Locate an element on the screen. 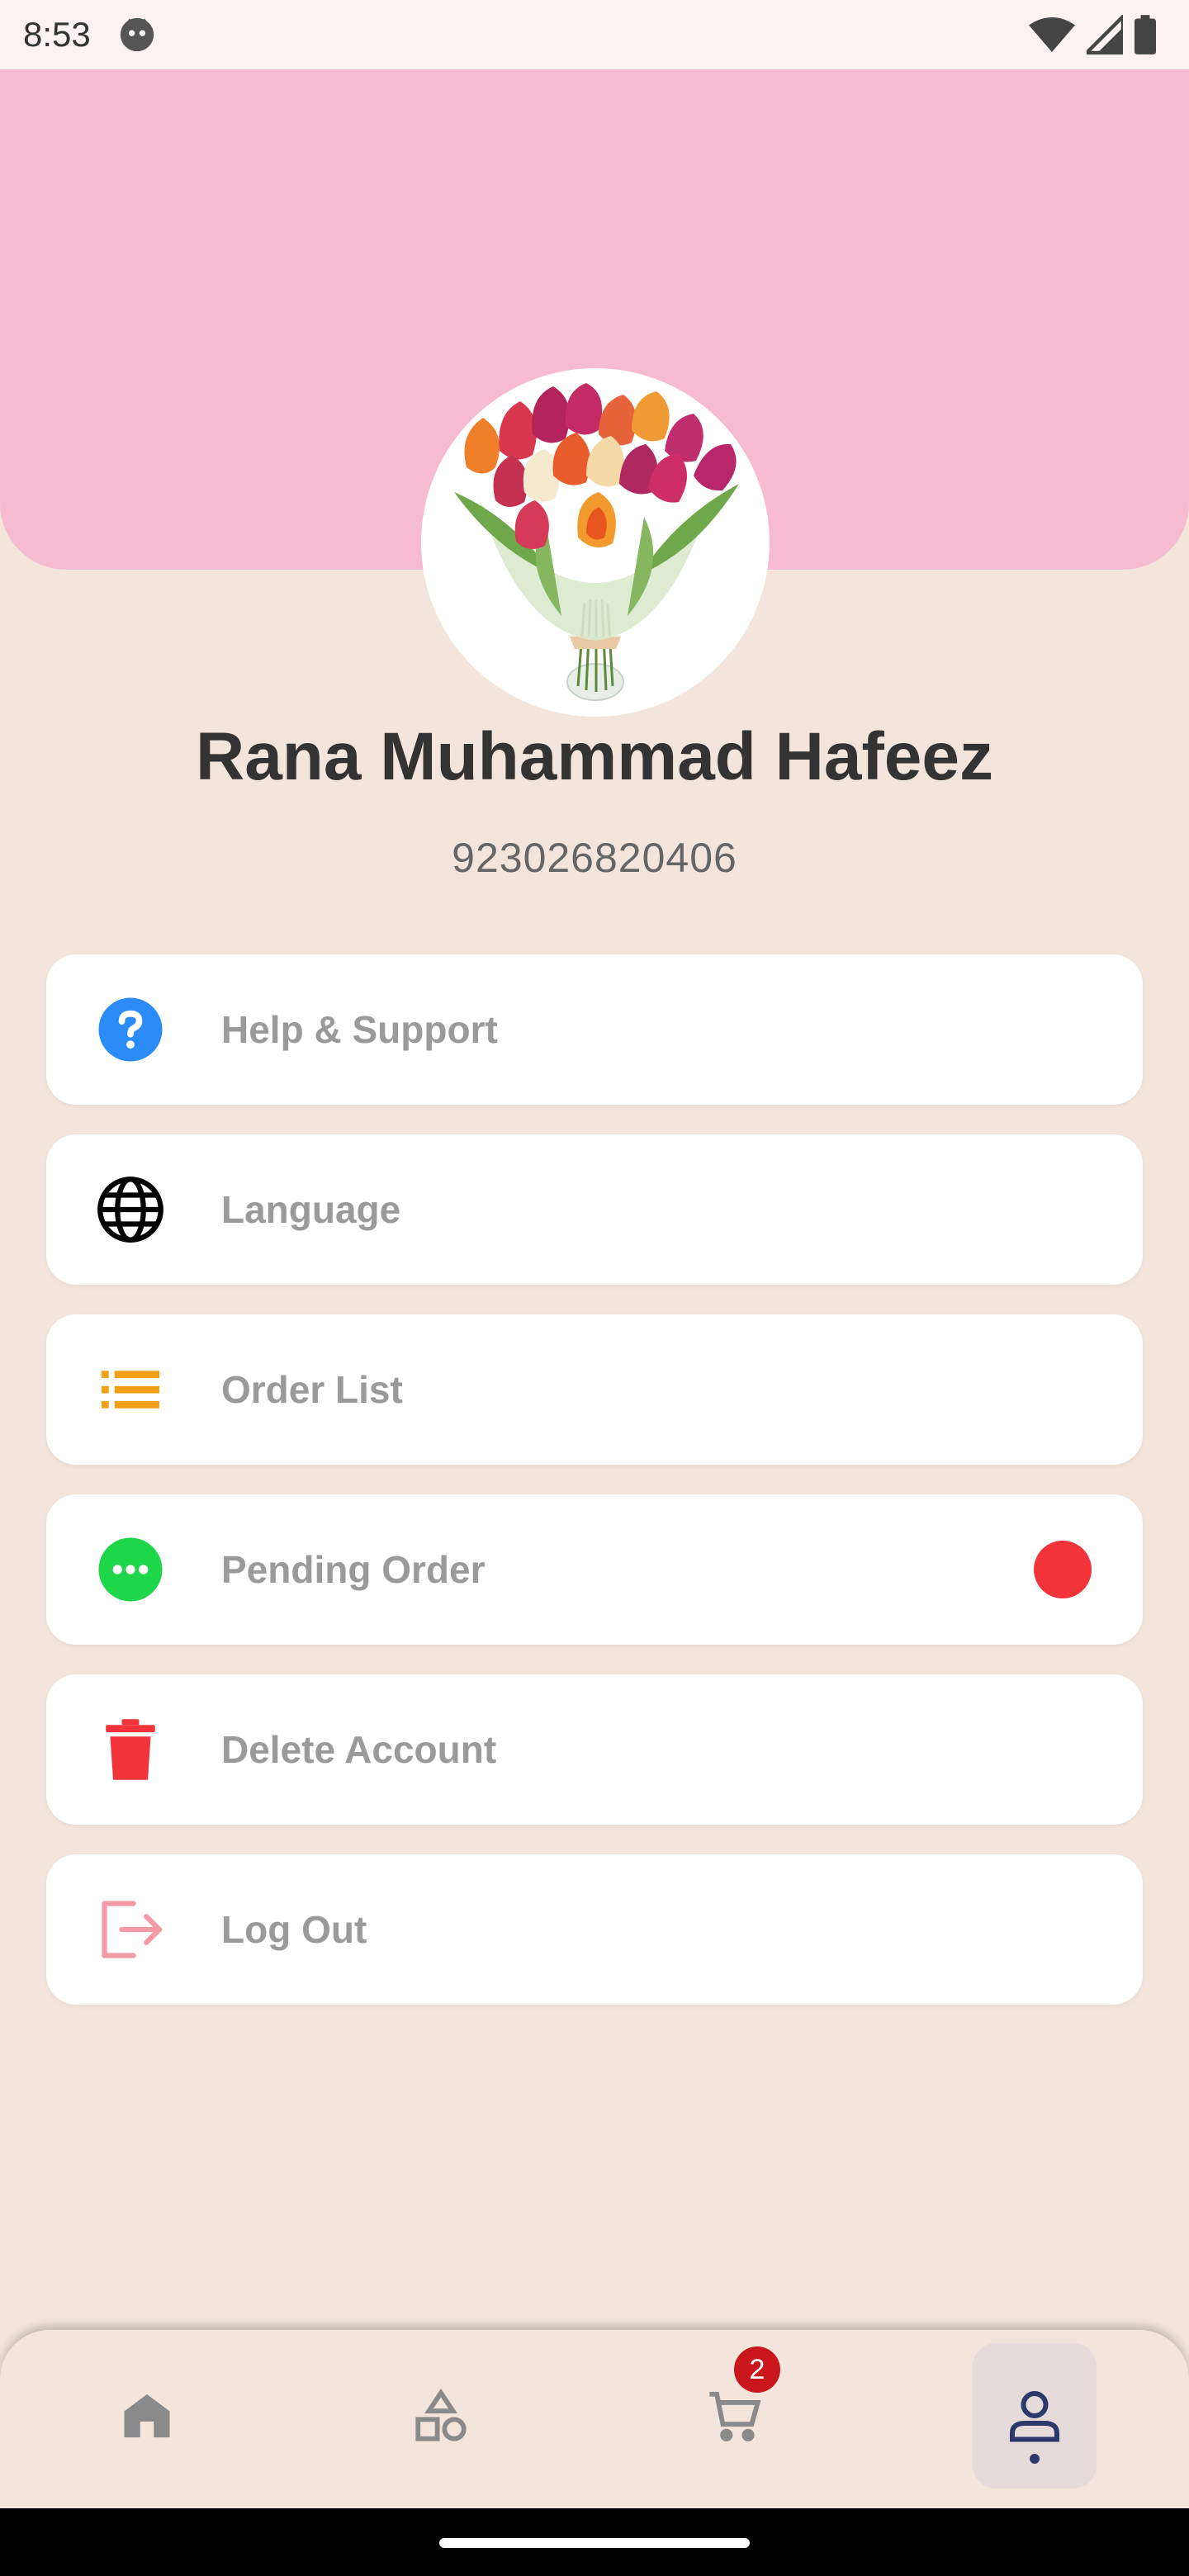  help-support-label: Help & Support is located at coordinates (359, 1029).